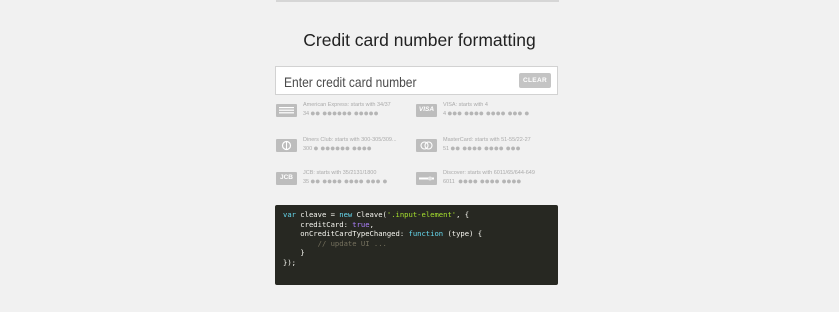  Describe the element at coordinates (345, 181) in the screenshot. I see `card-mask: 35●● ●●●● ●●●● ●●● ●` at that location.